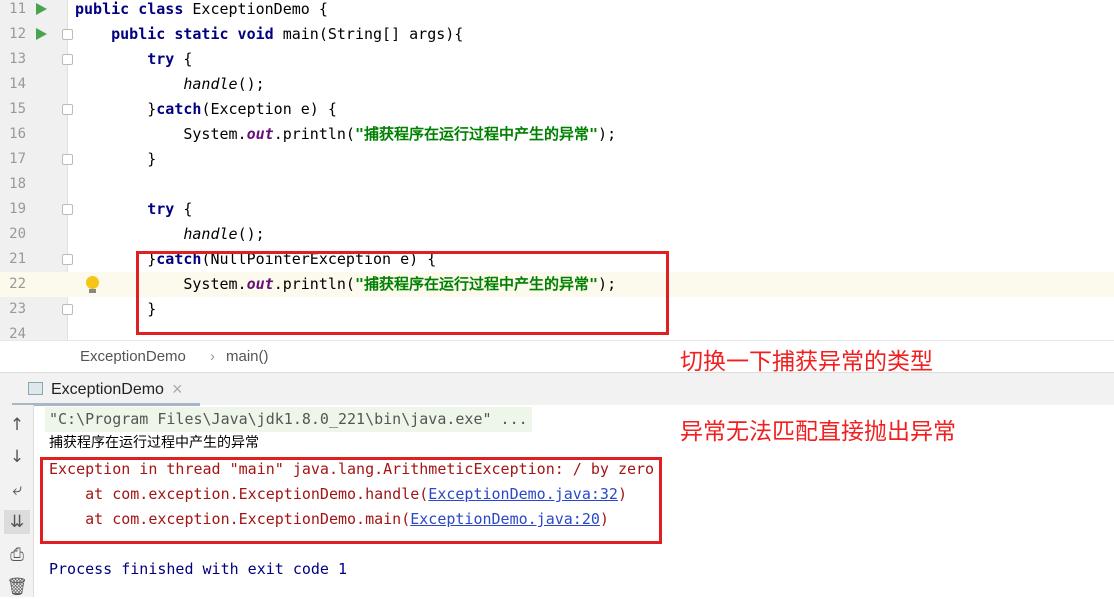 The image size is (1114, 599). Describe the element at coordinates (17, 159) in the screenshot. I see `line-number: 17` at that location.